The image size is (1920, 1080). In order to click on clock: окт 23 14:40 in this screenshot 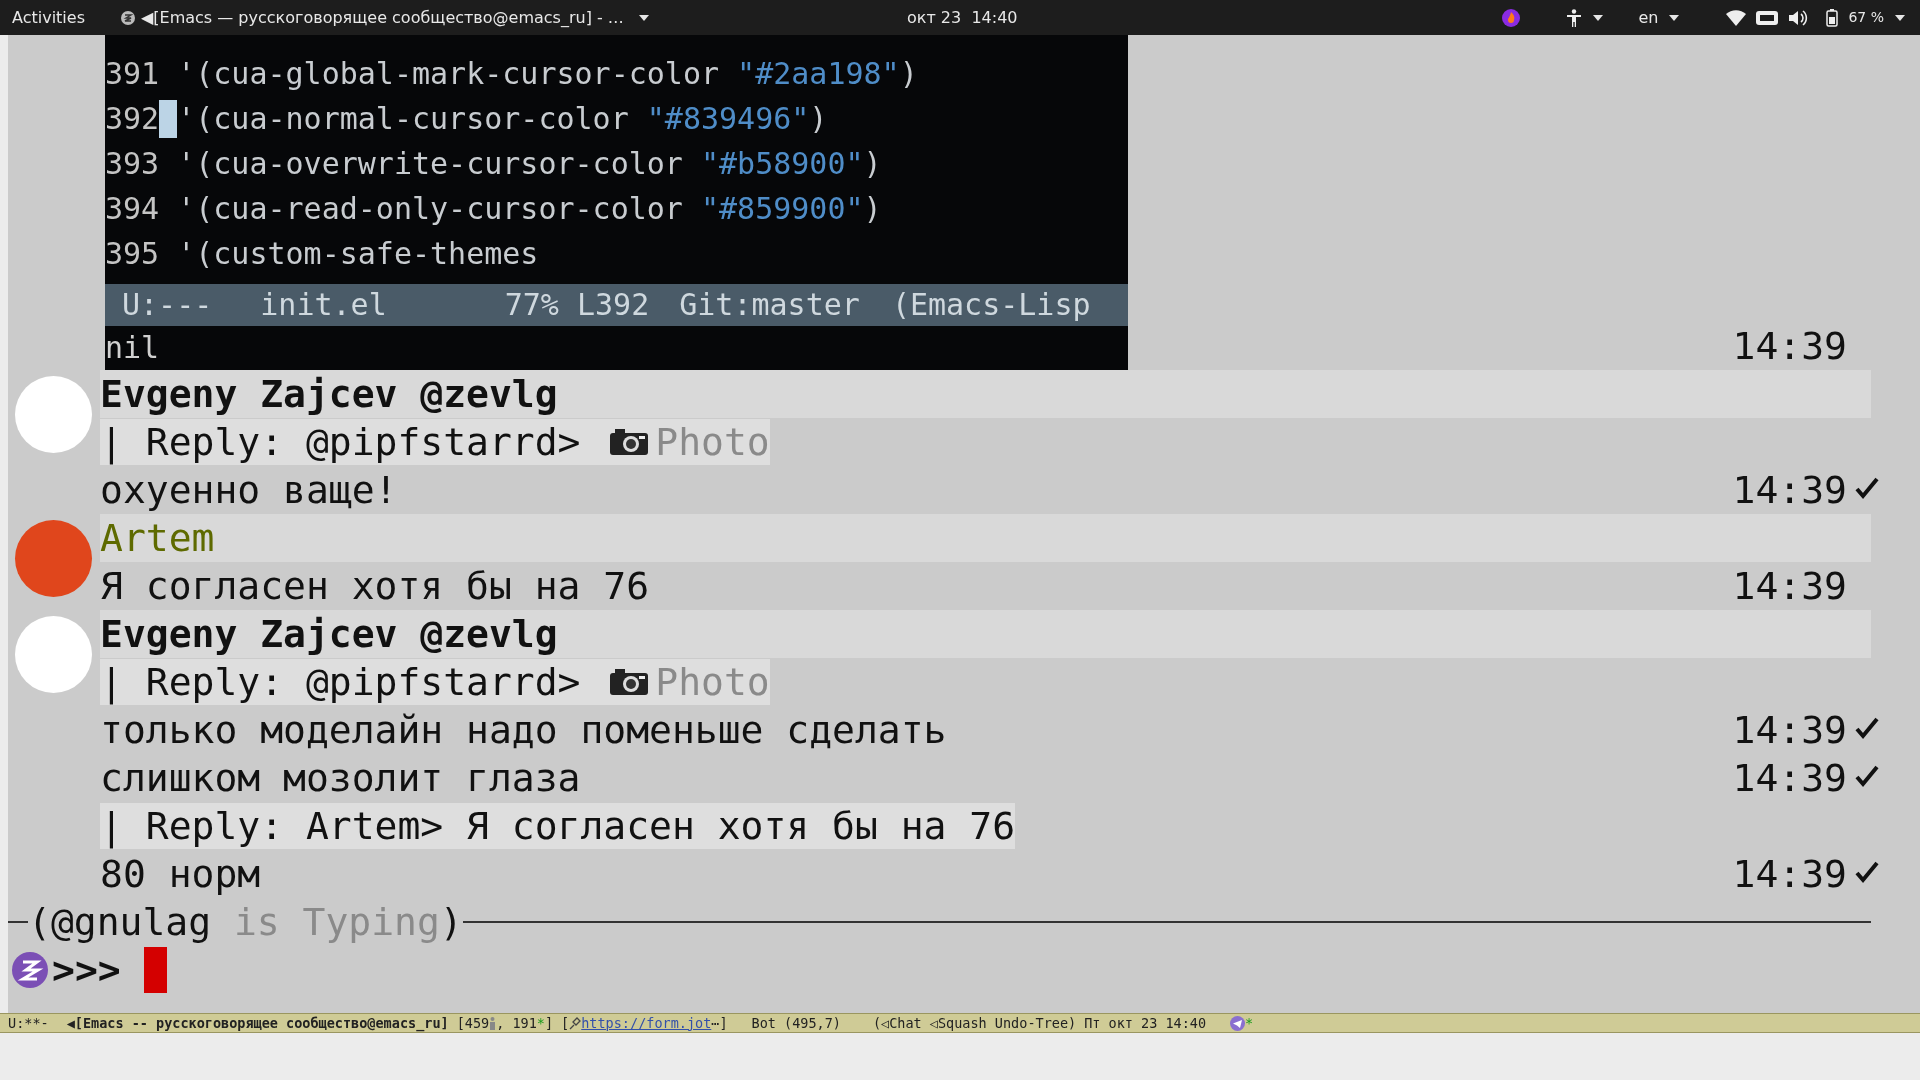, I will do `click(962, 17)`.